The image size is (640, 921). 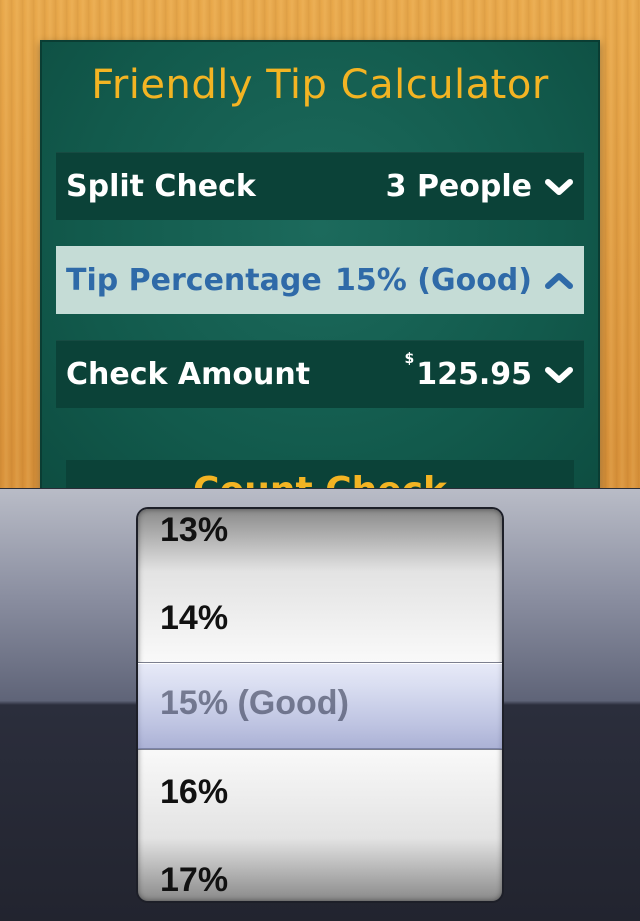 What do you see at coordinates (433, 280) in the screenshot?
I see `tip-percentage-value: 15% (Good)` at bounding box center [433, 280].